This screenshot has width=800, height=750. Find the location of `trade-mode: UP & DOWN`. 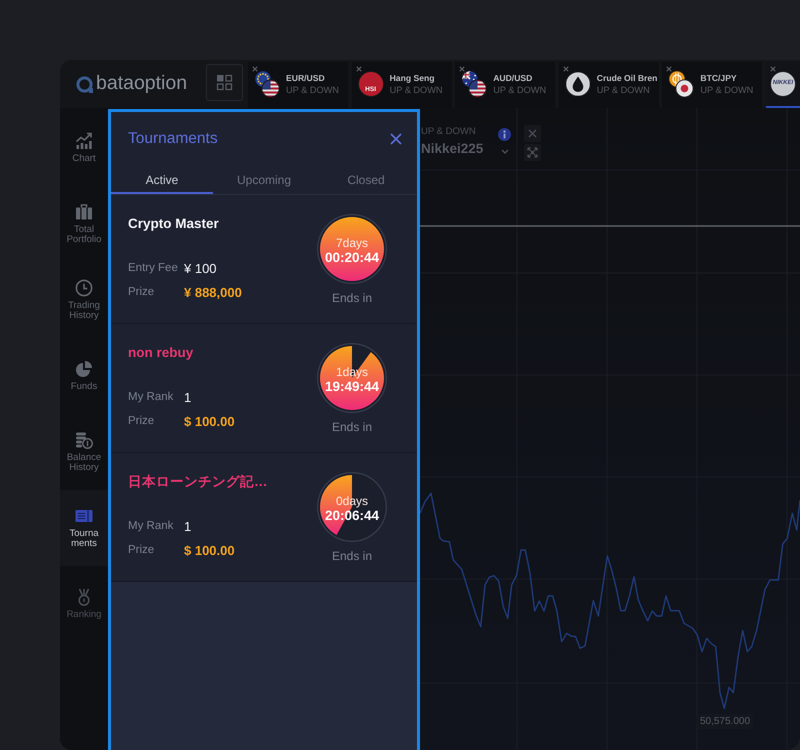

trade-mode: UP & DOWN is located at coordinates (449, 132).